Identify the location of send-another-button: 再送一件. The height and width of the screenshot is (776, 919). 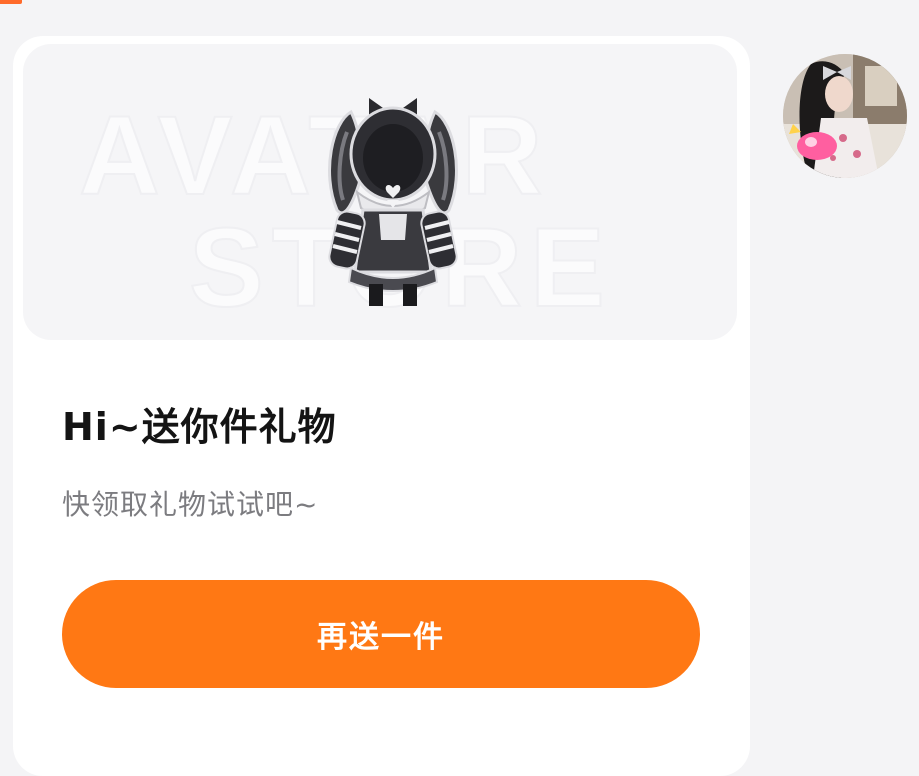
(381, 634).